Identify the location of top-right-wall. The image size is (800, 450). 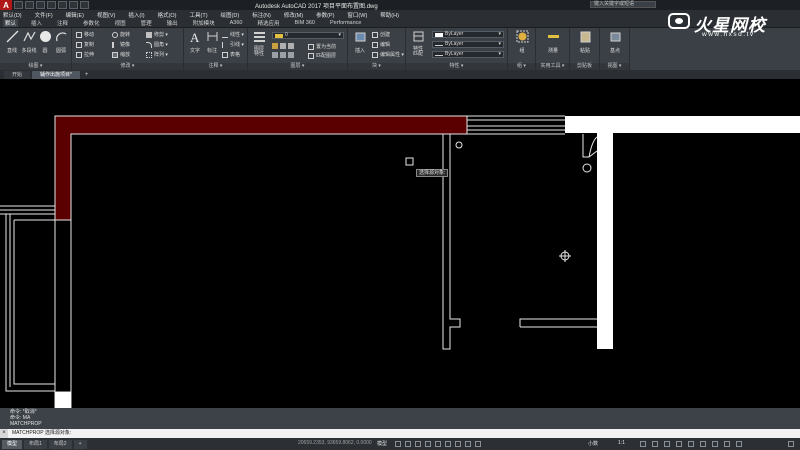
(682, 124).